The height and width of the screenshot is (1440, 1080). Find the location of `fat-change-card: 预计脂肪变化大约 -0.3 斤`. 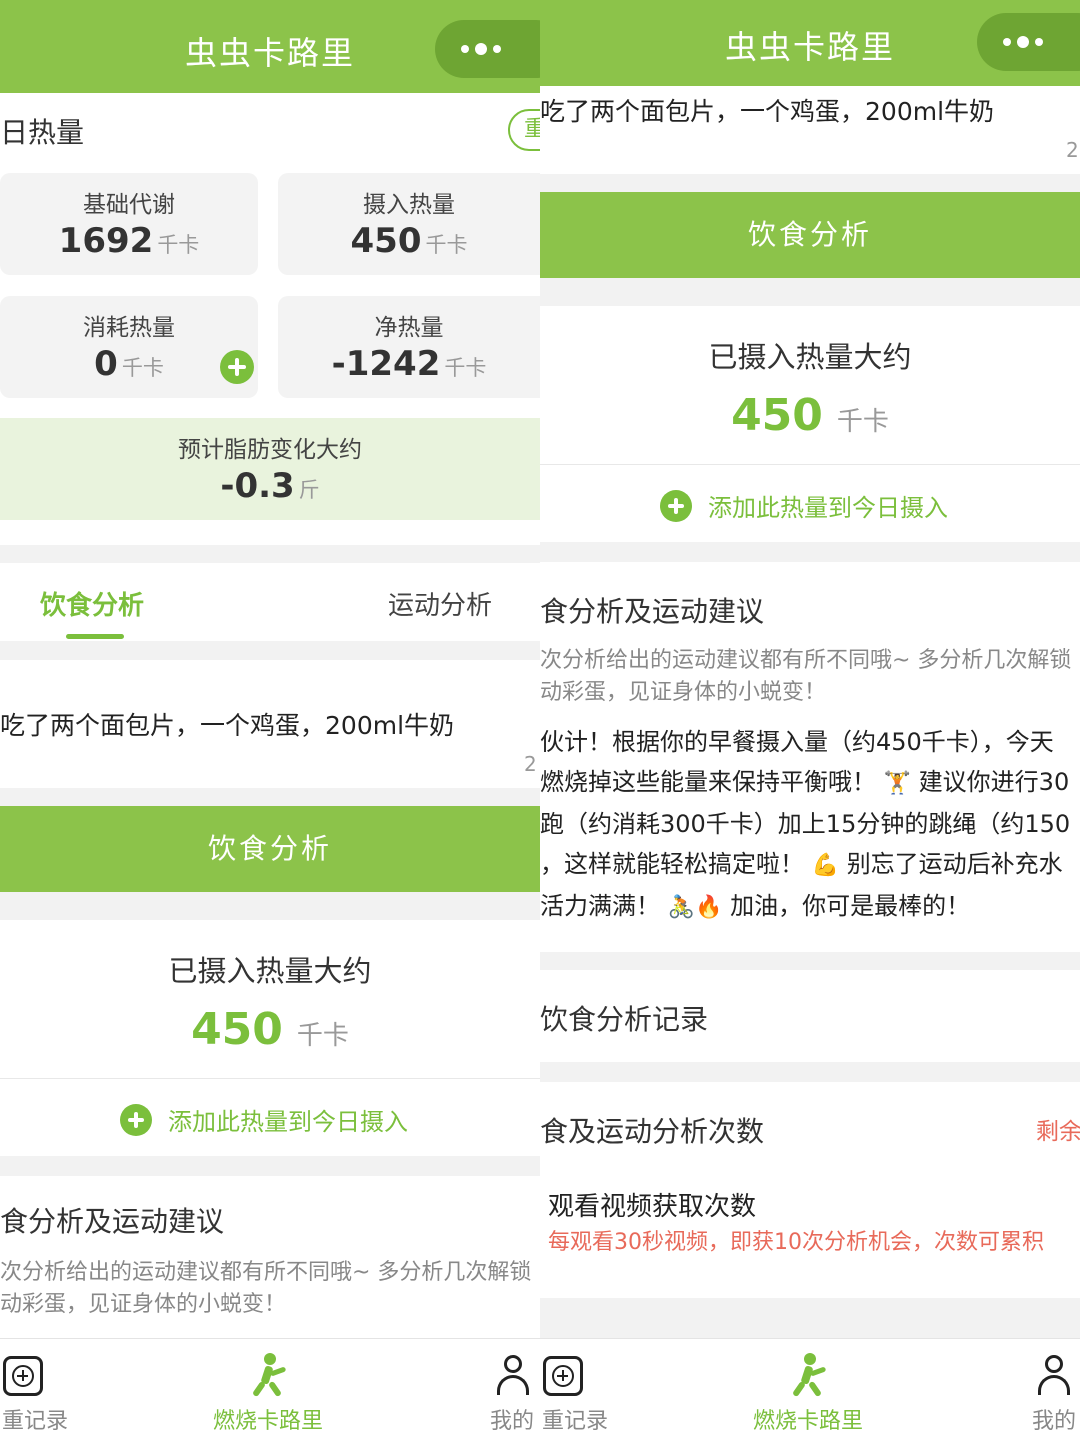

fat-change-card: 预计脂肪变化大约 -0.3 斤 is located at coordinates (270, 469).